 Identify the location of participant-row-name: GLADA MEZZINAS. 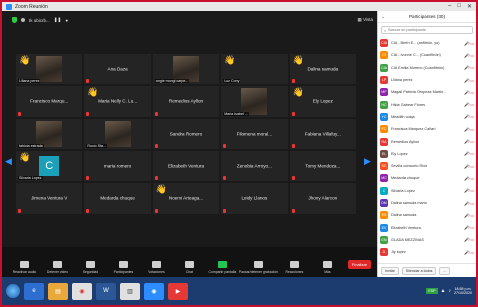
(407, 239).